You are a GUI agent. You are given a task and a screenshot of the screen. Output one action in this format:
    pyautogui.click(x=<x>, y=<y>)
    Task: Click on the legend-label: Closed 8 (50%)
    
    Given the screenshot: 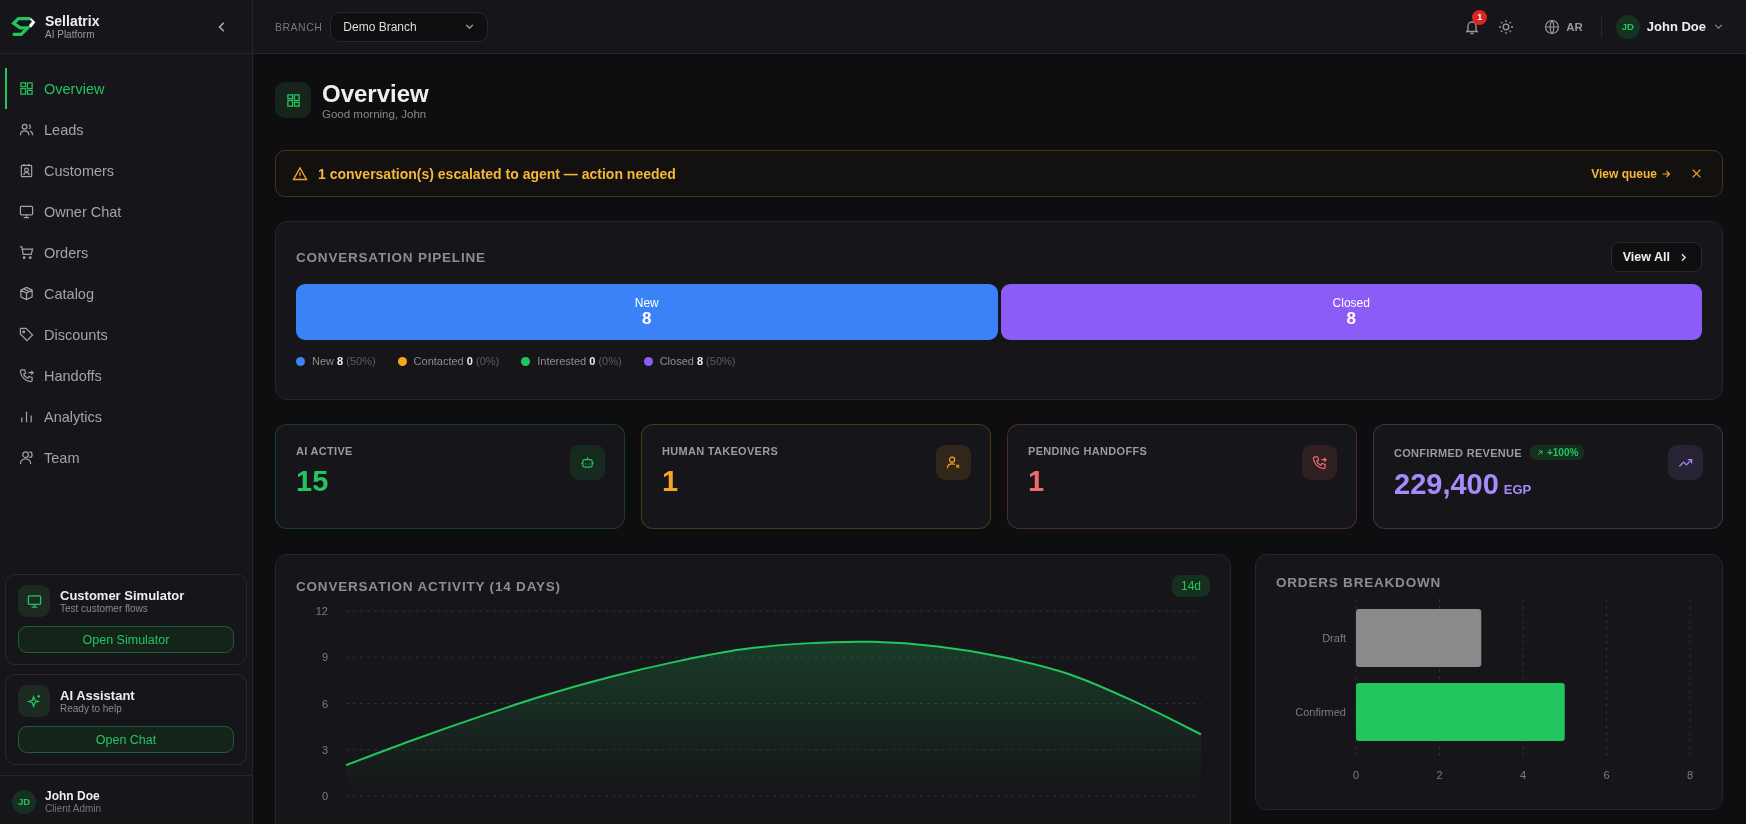 What is the action you would take?
    pyautogui.click(x=697, y=361)
    